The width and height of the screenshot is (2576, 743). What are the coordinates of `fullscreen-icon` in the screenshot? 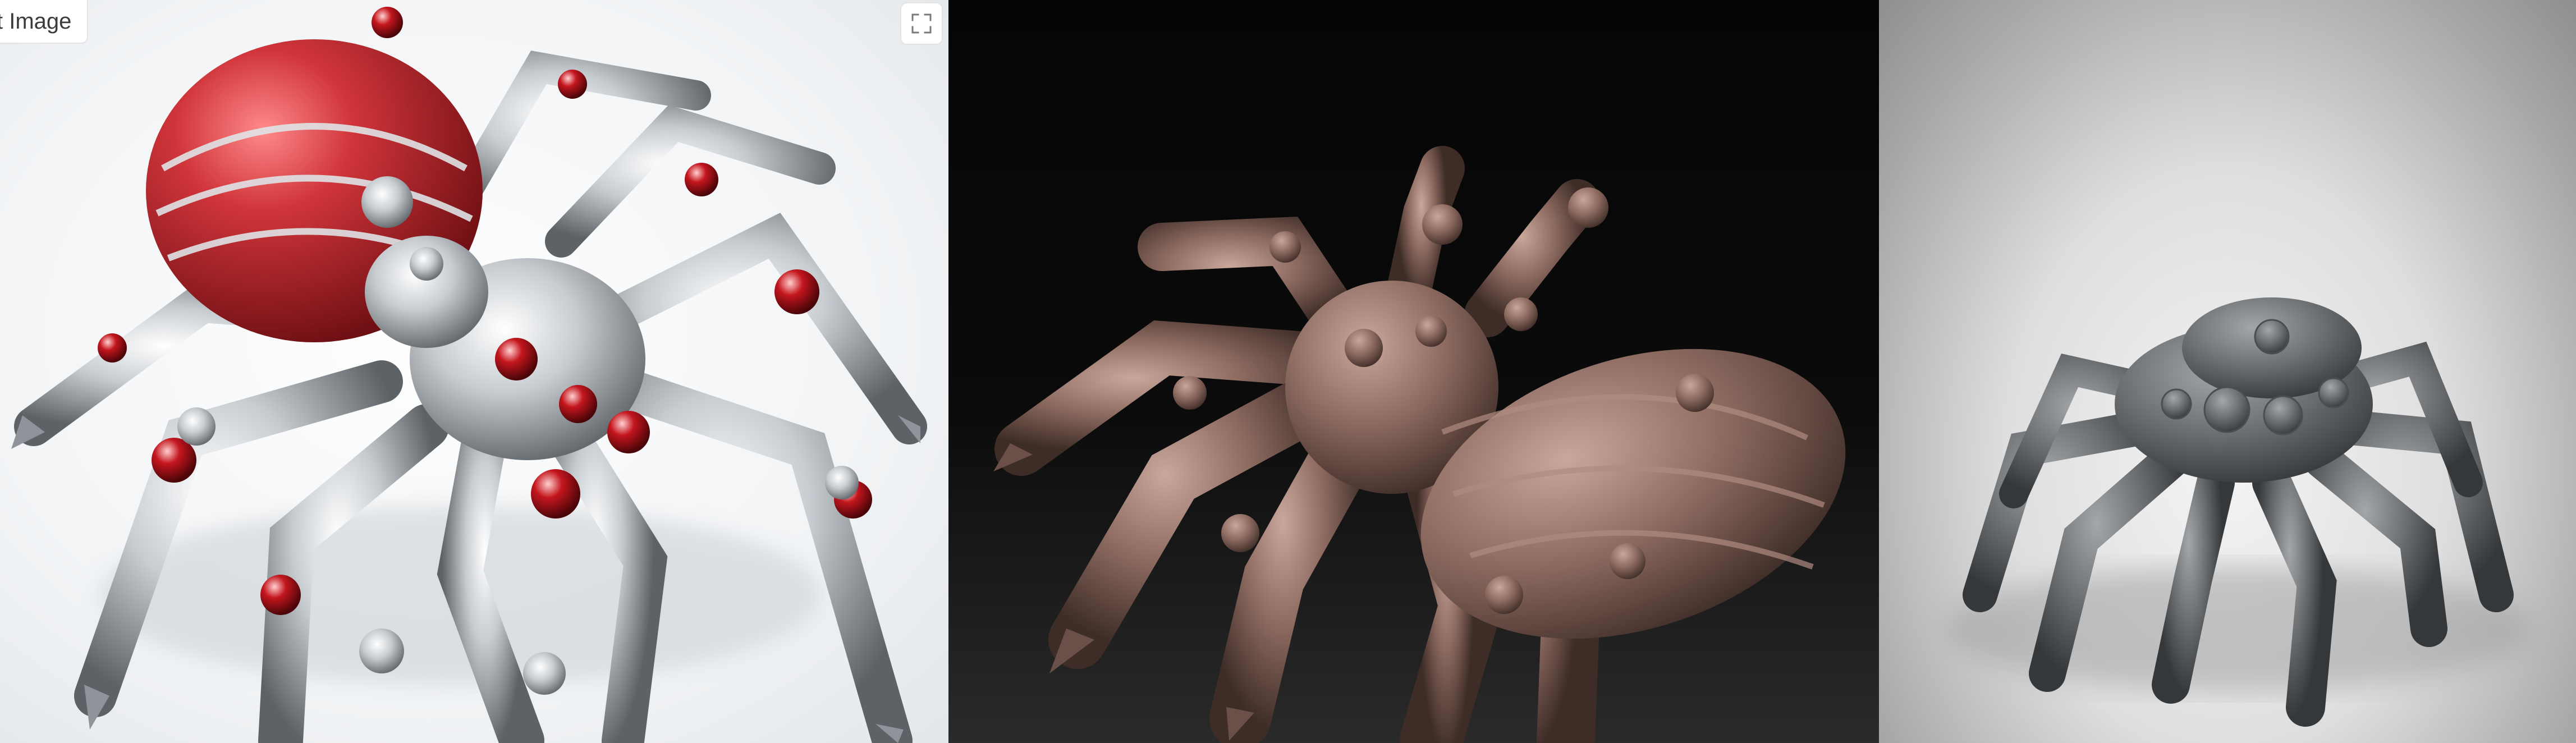 It's located at (921, 23).